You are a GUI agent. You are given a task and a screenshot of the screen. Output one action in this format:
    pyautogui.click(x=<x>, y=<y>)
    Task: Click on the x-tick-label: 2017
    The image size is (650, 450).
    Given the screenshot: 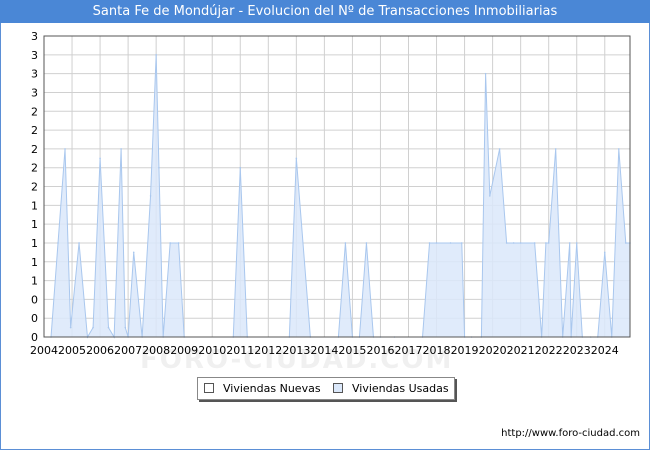 What is the action you would take?
    pyautogui.click(x=408, y=350)
    